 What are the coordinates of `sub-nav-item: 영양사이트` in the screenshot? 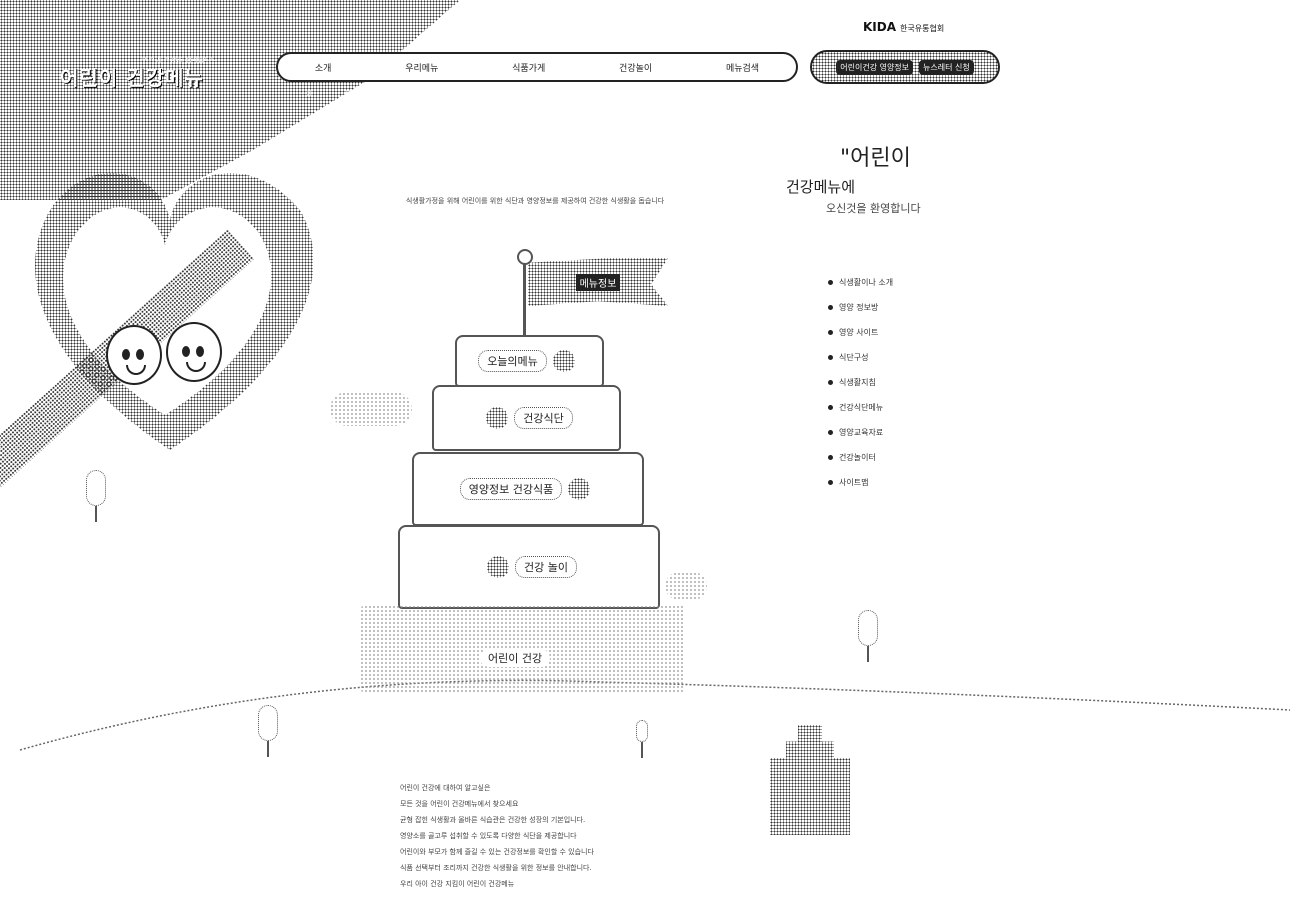 It's located at (418, 94).